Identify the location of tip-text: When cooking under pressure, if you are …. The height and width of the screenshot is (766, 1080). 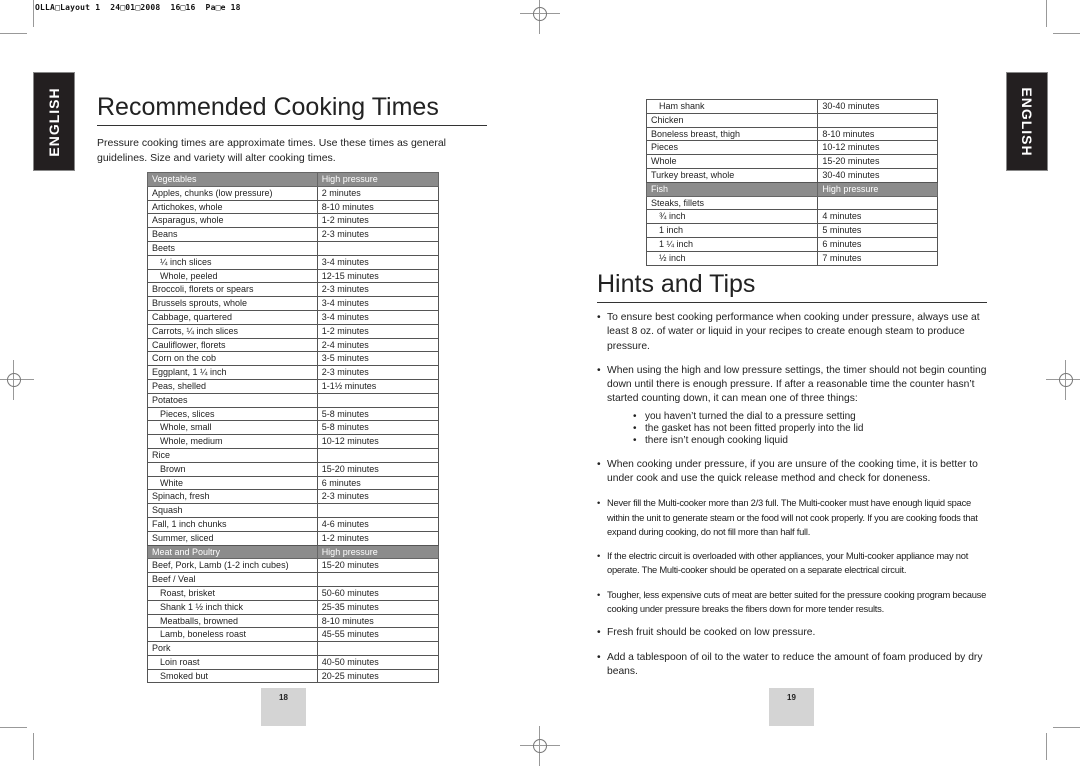
(792, 471).